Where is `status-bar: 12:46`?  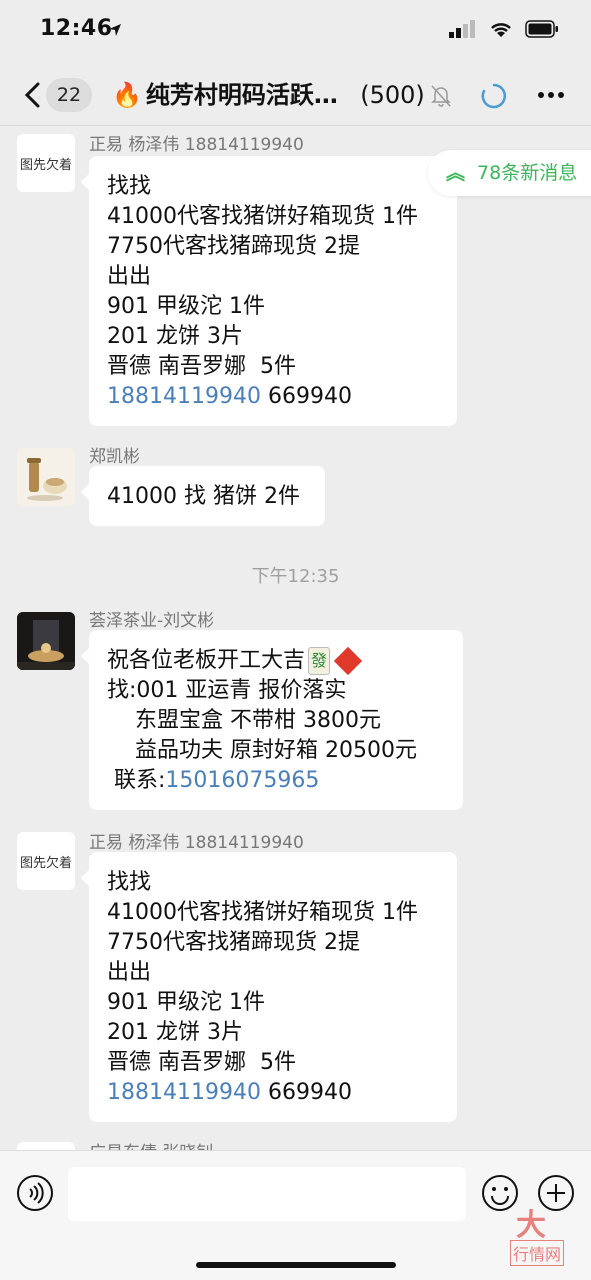 status-bar: 12:46 is located at coordinates (295, 32).